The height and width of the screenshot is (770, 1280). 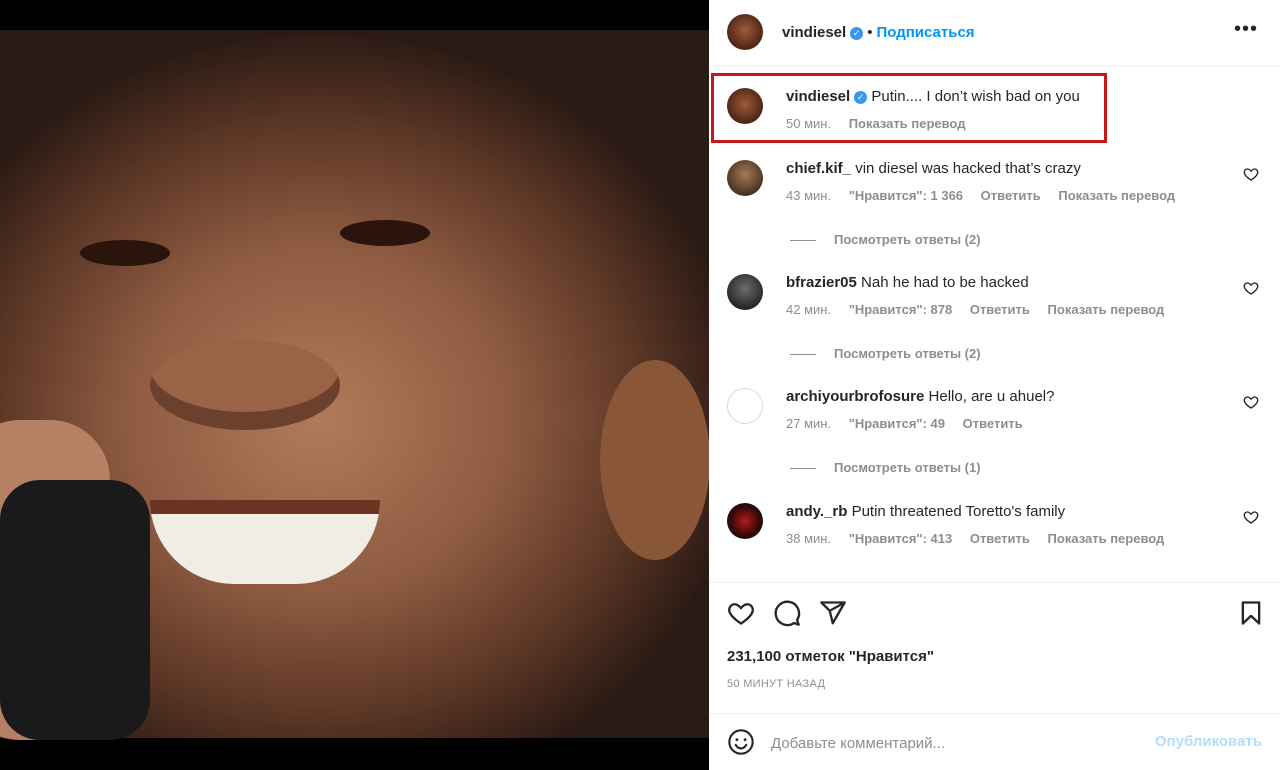 I want to click on photo-shape-nose, so click(x=245, y=385).